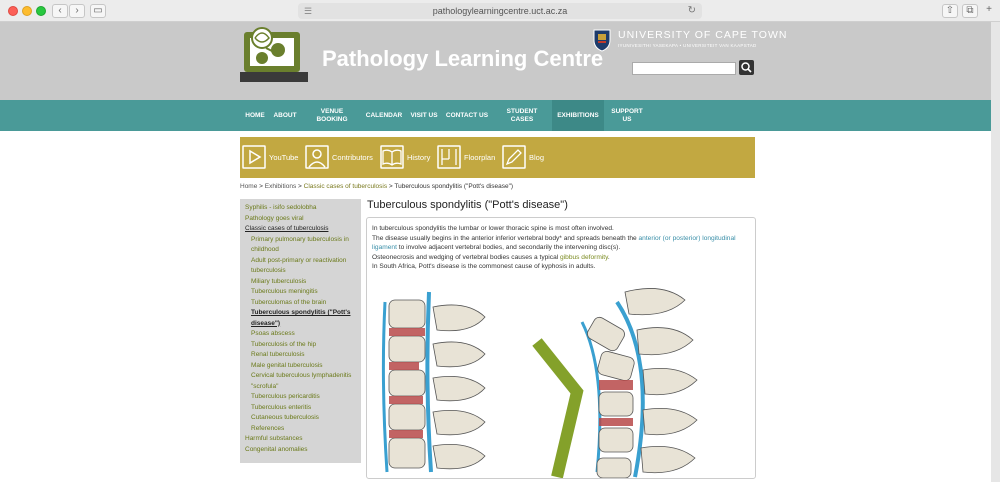  What do you see at coordinates (537, 157) in the screenshot?
I see `subnav-blog-label: Blog` at bounding box center [537, 157].